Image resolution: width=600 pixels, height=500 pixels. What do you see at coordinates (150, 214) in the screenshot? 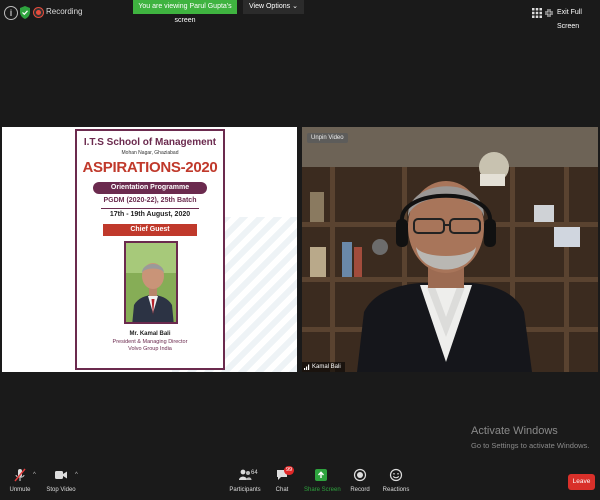
I see `poster-dates: 17th - 19th August, 2020` at bounding box center [150, 214].